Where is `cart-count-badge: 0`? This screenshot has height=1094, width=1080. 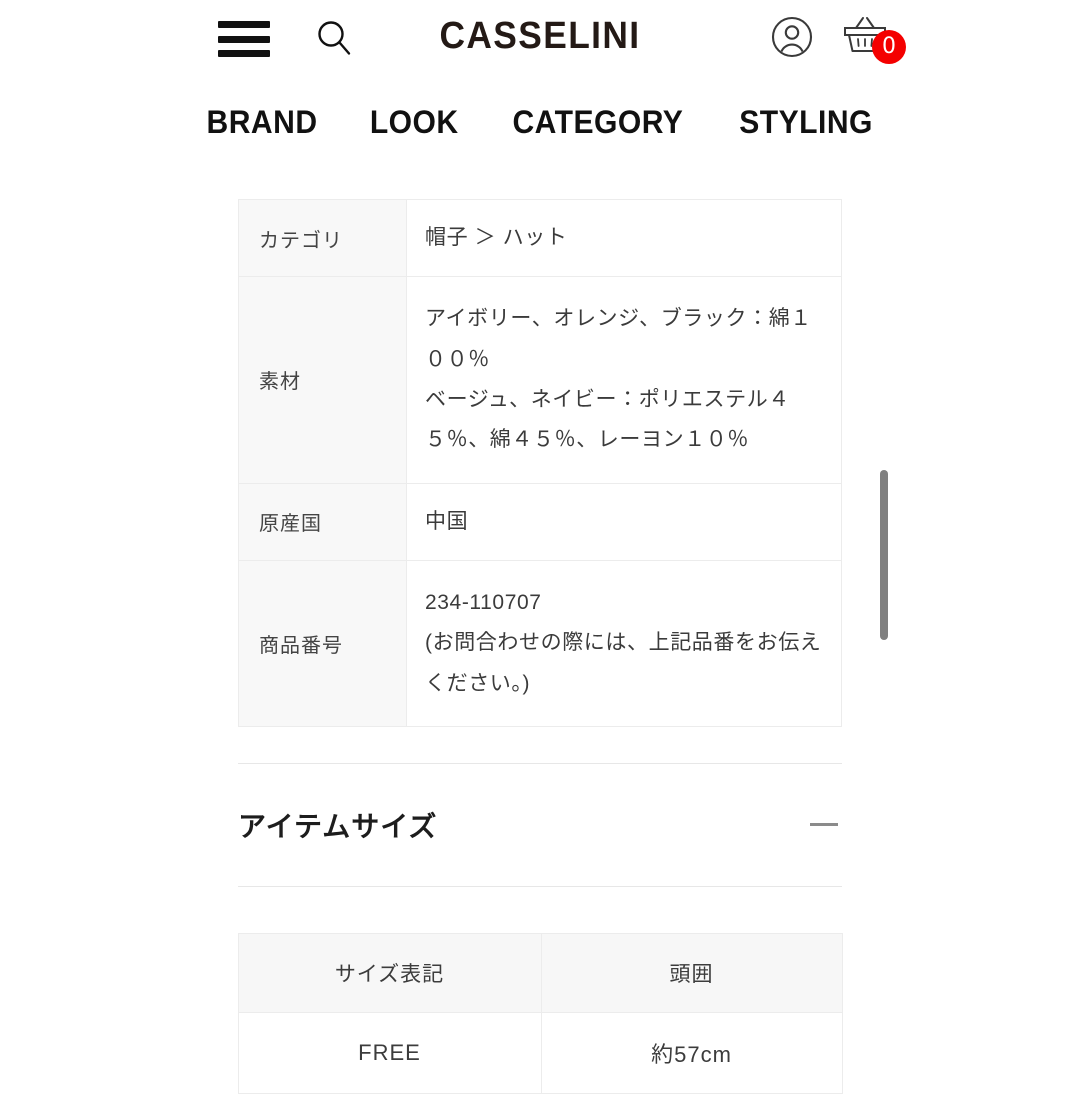
cart-count-badge: 0 is located at coordinates (889, 47).